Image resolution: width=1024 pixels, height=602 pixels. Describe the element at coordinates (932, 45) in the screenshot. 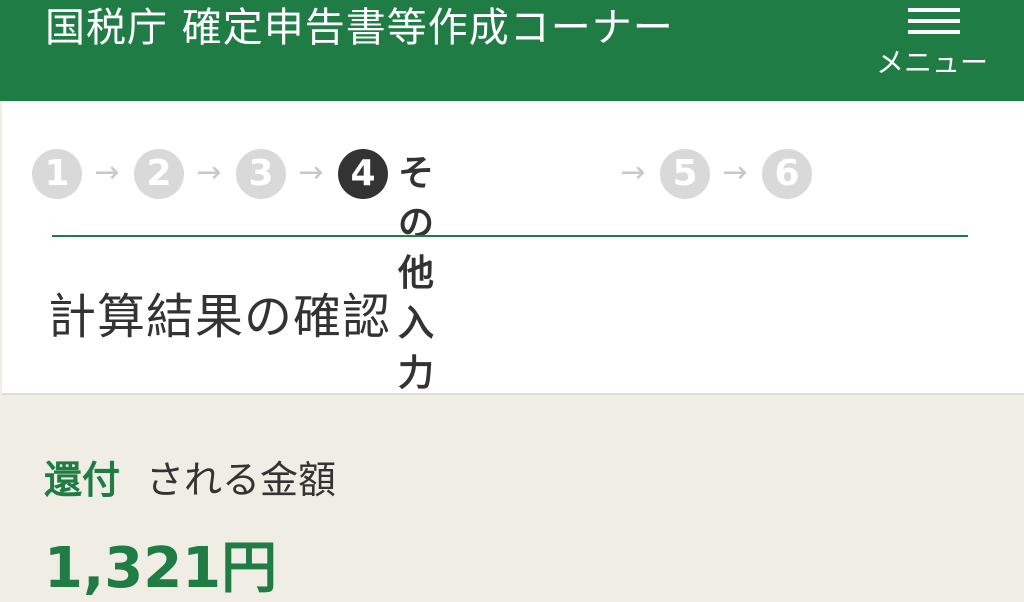

I see `menu-button: メニュー` at that location.